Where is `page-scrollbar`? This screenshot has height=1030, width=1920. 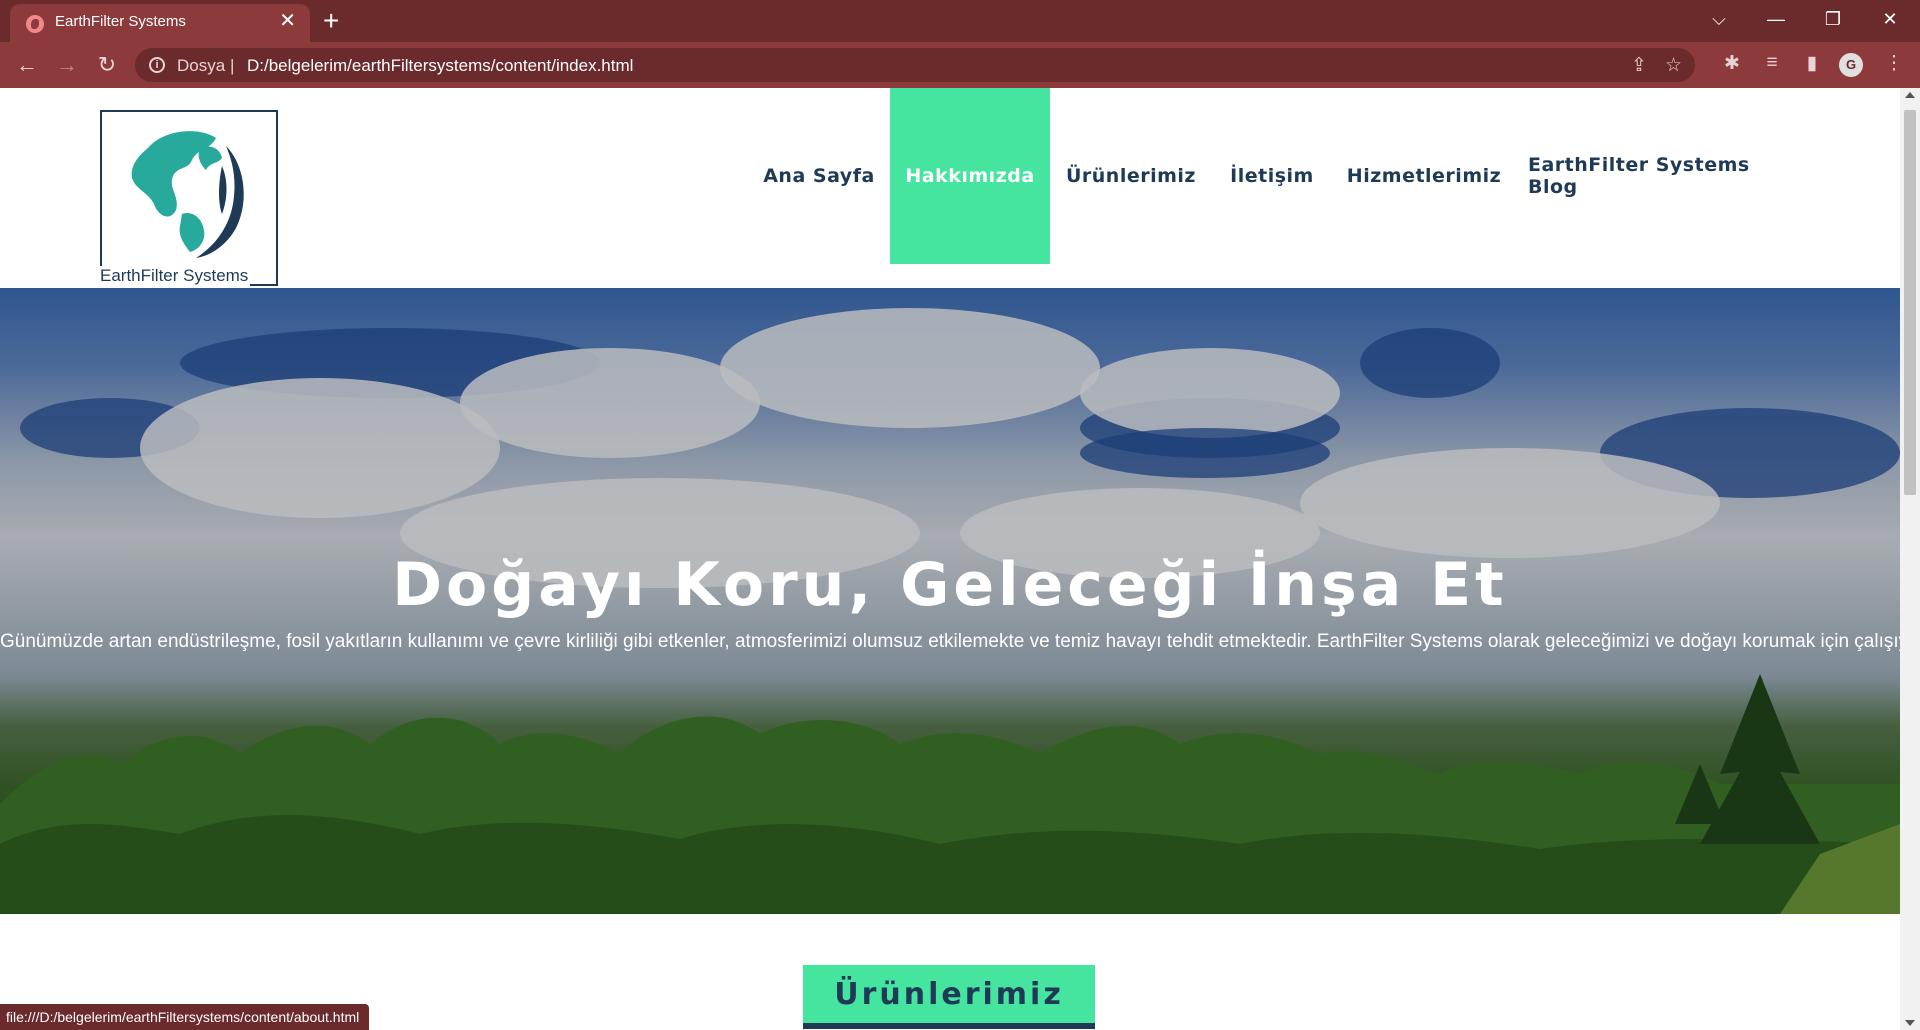 page-scrollbar is located at coordinates (1910, 559).